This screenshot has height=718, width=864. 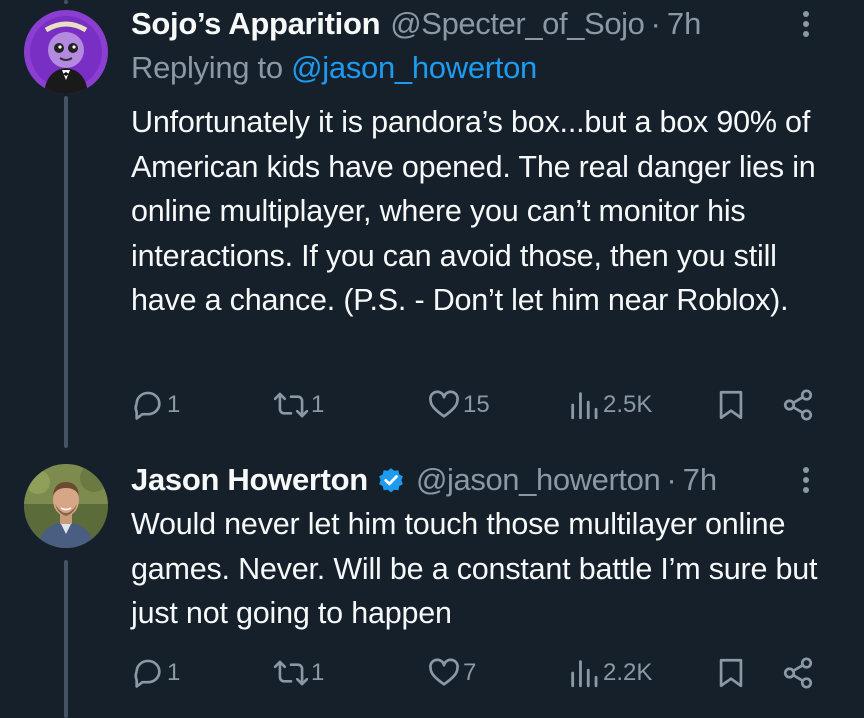 I want to click on thread-connector-top, so click(x=66, y=2).